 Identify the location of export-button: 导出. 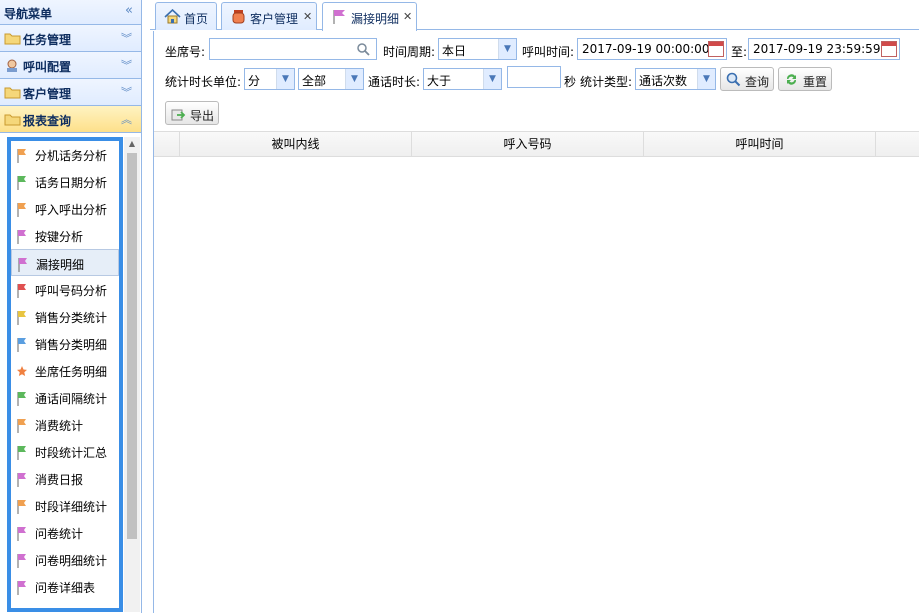
(192, 113).